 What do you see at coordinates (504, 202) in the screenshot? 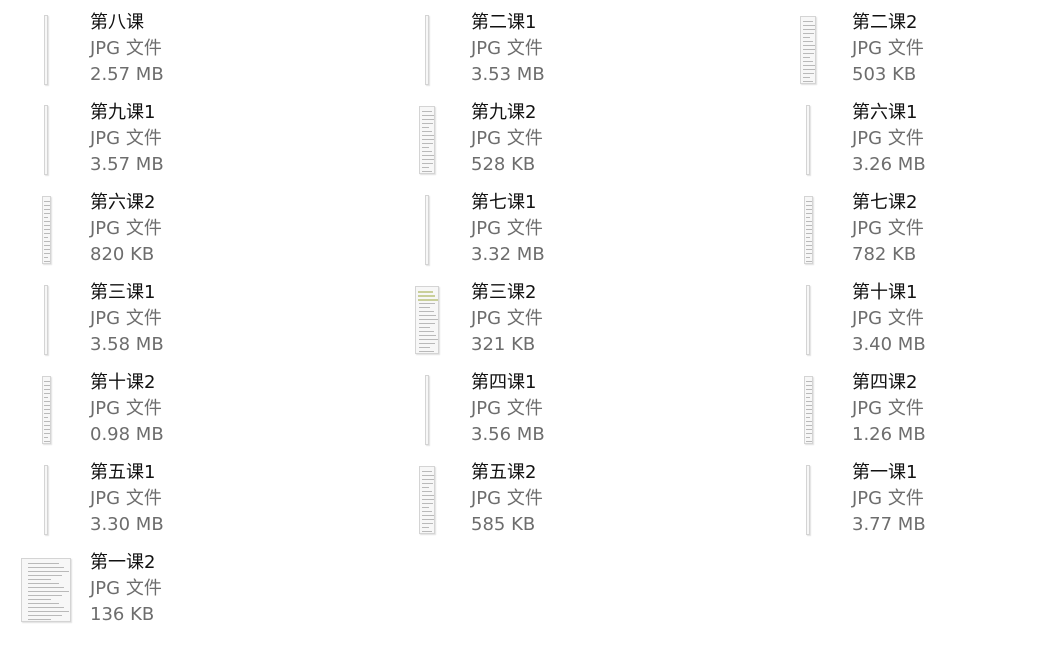
I see `file-name-label: 第七课1` at bounding box center [504, 202].